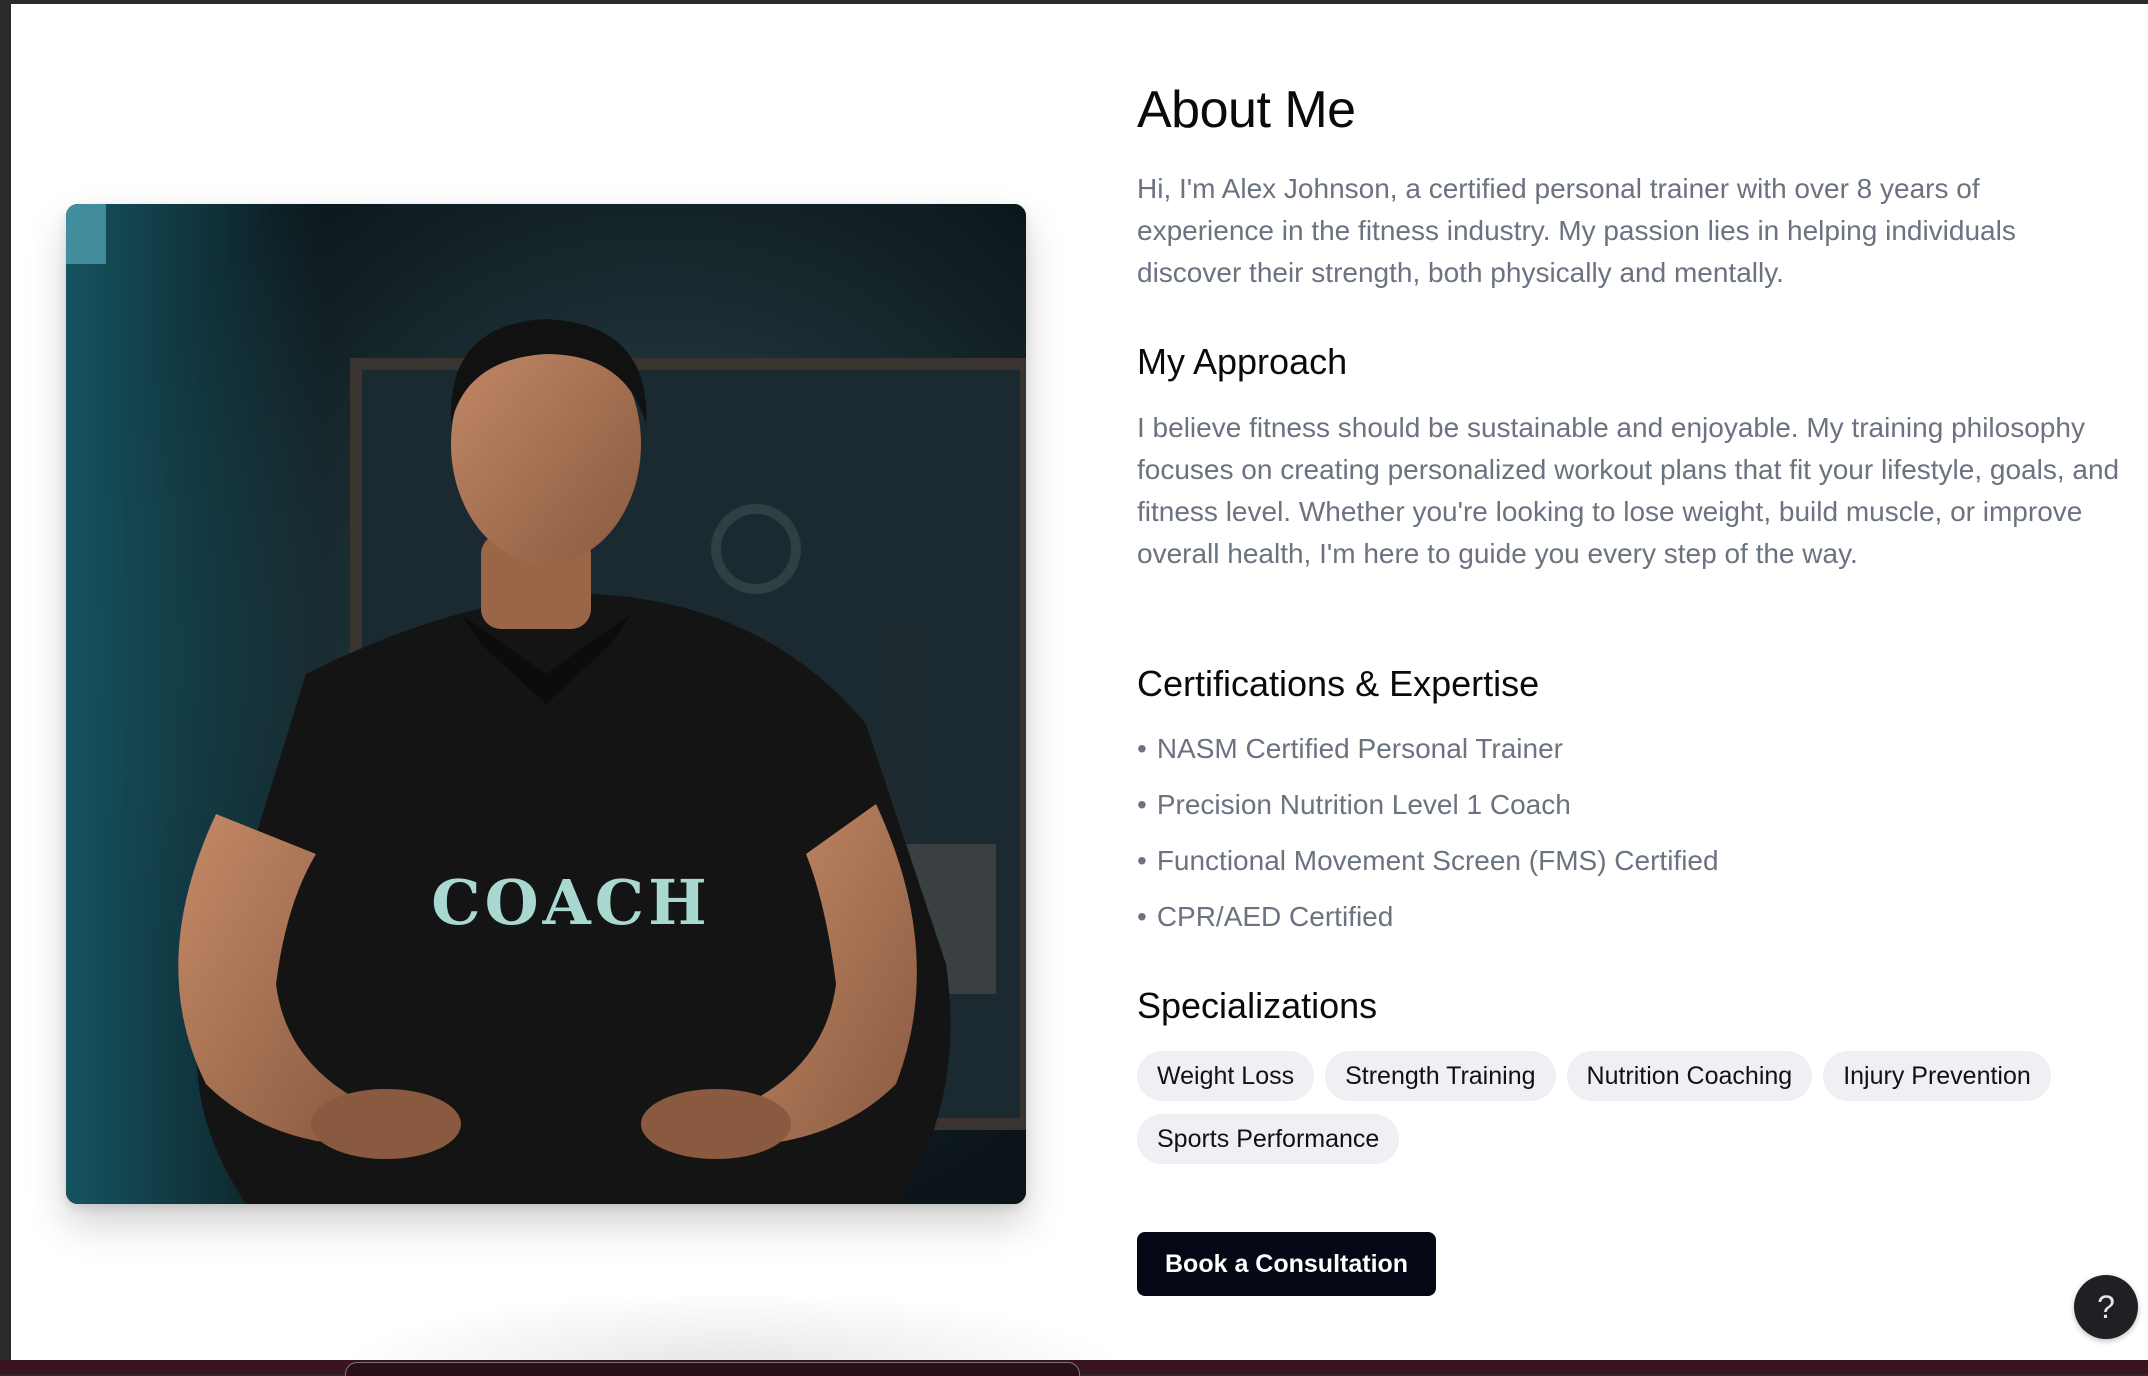 The image size is (2148, 1376). Describe the element at coordinates (1440, 1076) in the screenshot. I see `tag-strength-training: Strength Training` at that location.